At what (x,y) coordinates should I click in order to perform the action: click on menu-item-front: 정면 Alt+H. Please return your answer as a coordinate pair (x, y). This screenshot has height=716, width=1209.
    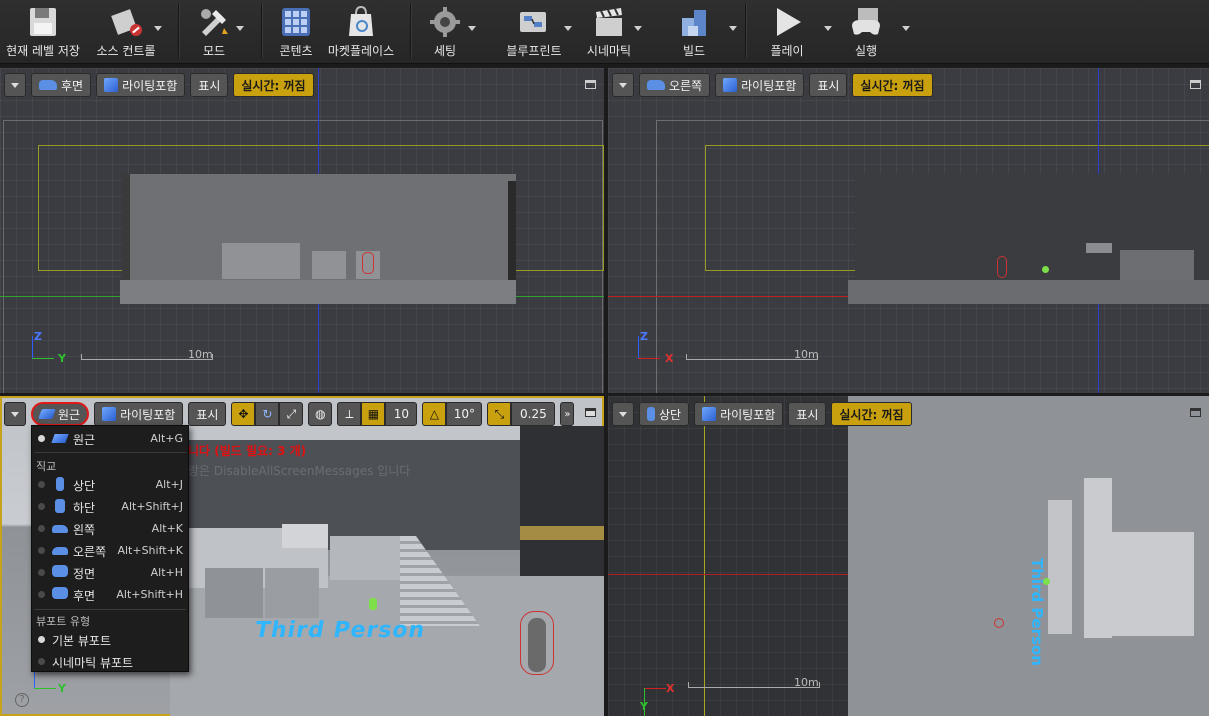
    Looking at the image, I should click on (110, 572).